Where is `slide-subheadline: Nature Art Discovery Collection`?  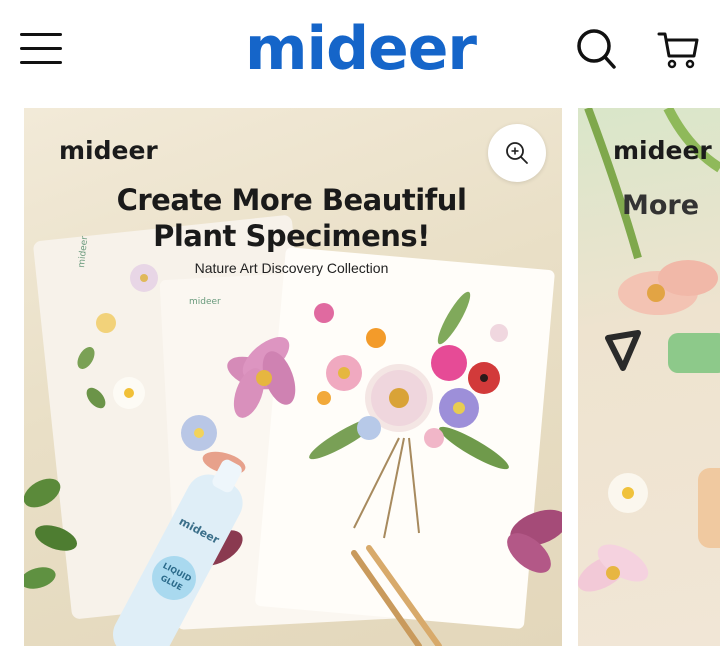 slide-subheadline: Nature Art Discovery Collection is located at coordinates (291, 268).